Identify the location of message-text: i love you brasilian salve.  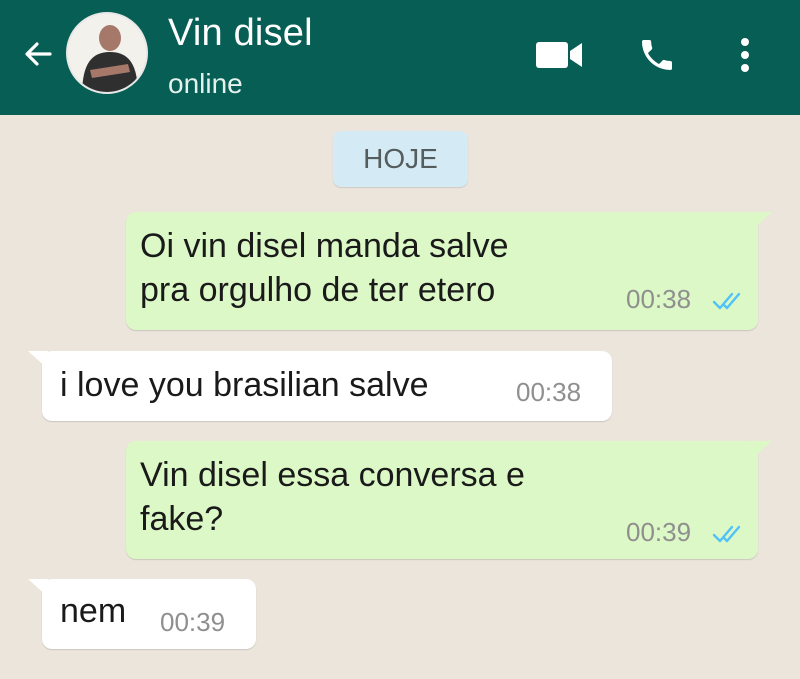
(244, 385).